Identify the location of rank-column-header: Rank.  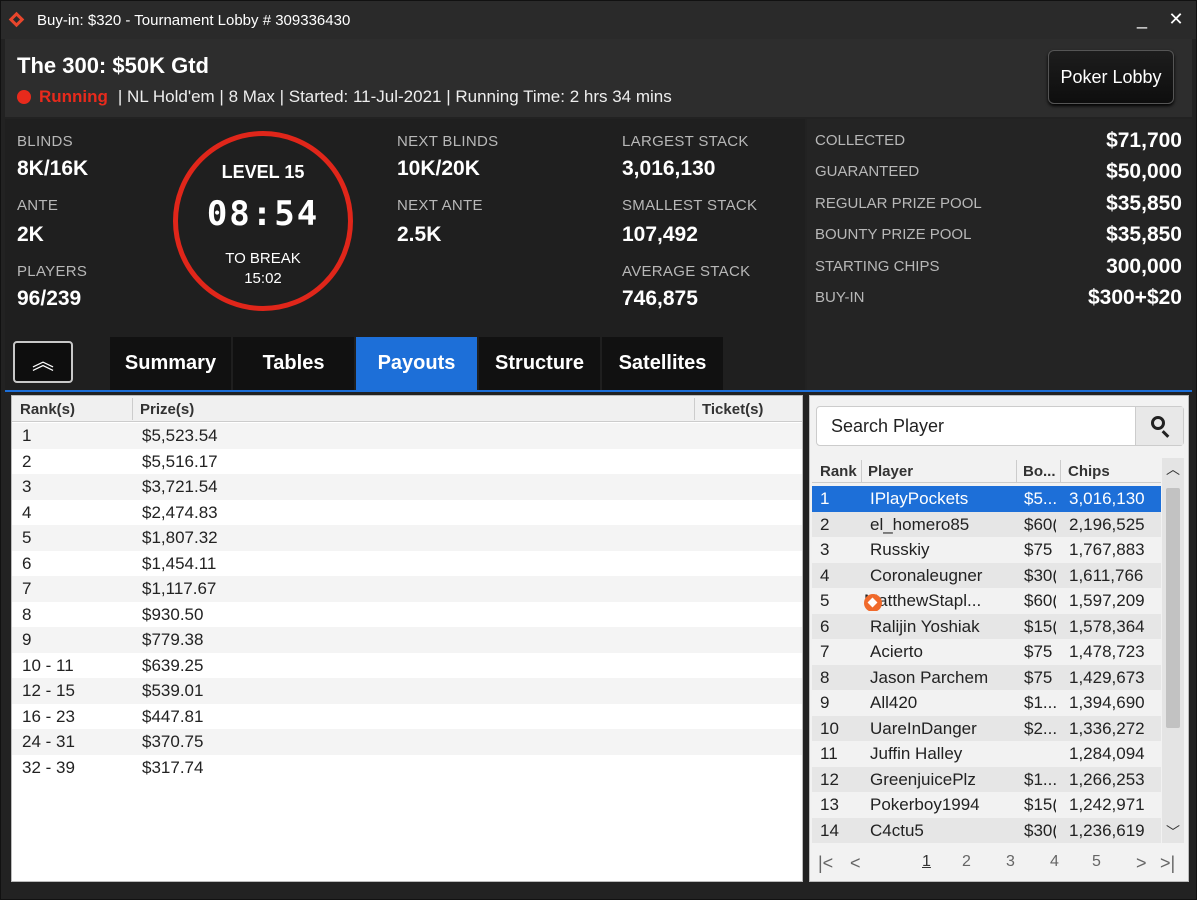
(838, 471).